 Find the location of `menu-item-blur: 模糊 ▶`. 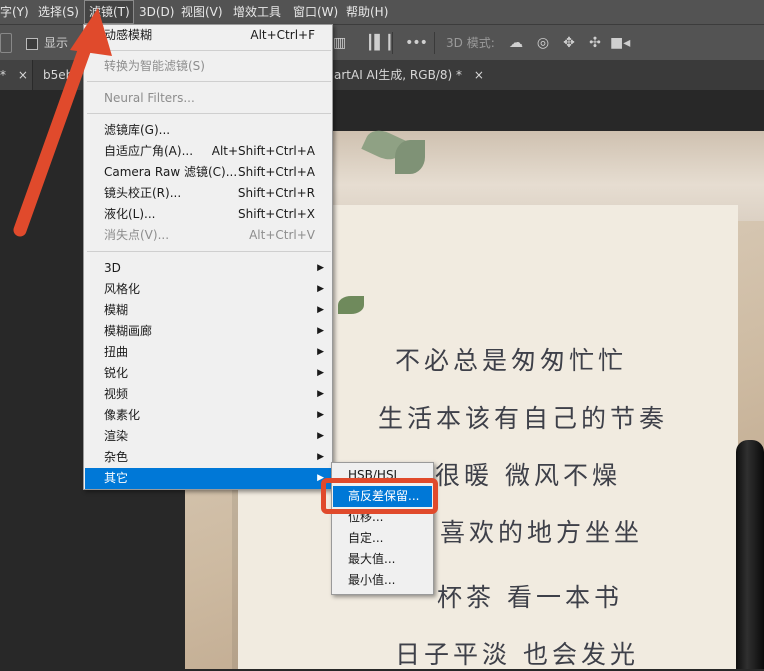

menu-item-blur: 模糊 ▶ is located at coordinates (208, 310).